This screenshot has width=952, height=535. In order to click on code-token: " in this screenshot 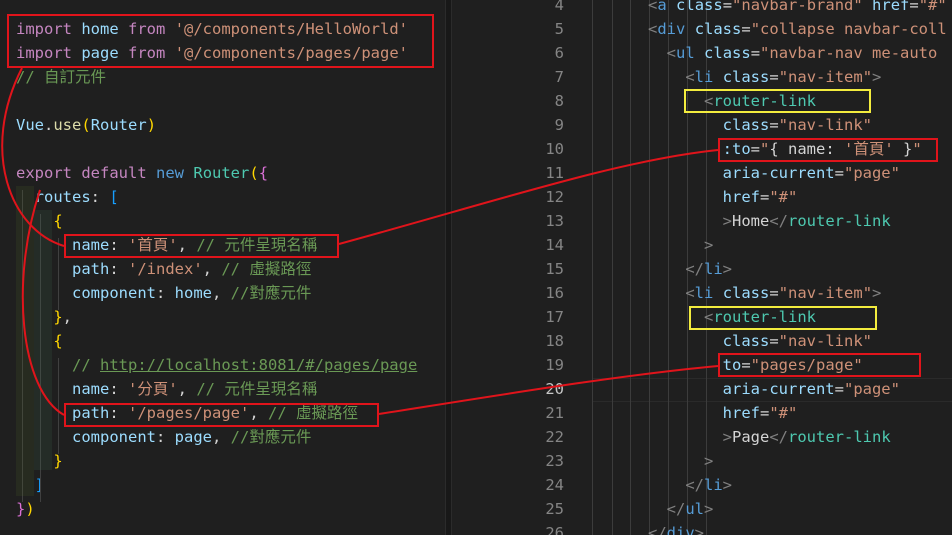, I will do `click(917, 149)`.